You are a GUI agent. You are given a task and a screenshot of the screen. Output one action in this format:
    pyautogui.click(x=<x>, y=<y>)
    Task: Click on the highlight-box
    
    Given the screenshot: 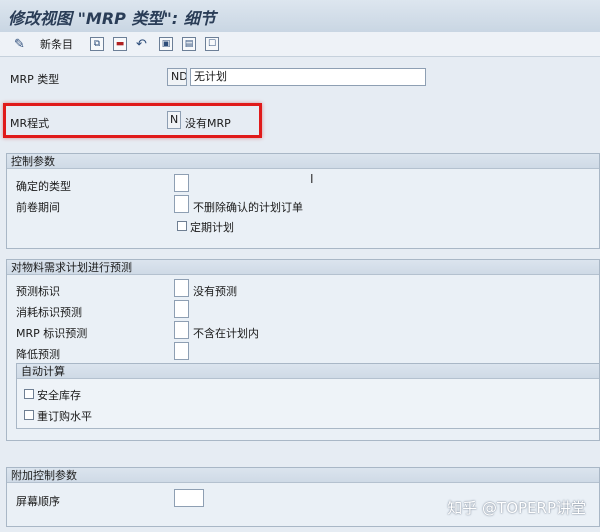 What is the action you would take?
    pyautogui.click(x=132, y=120)
    